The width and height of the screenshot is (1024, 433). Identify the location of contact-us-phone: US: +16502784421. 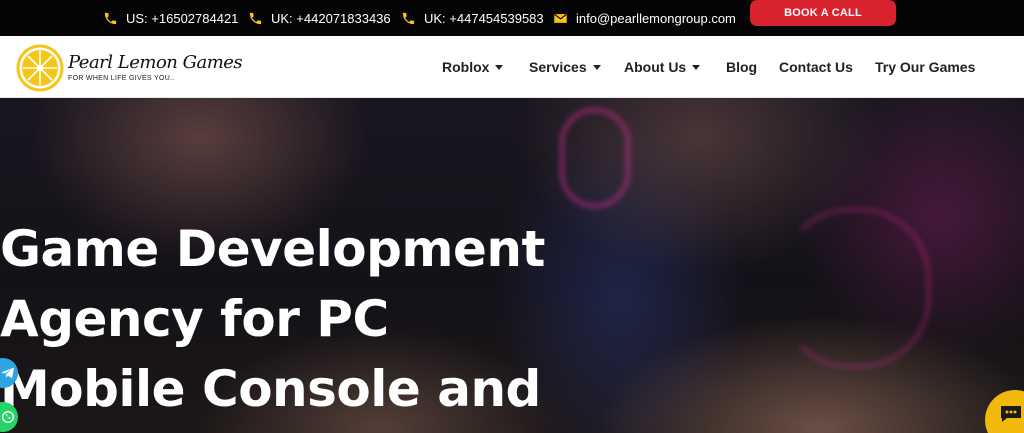
(170, 18).